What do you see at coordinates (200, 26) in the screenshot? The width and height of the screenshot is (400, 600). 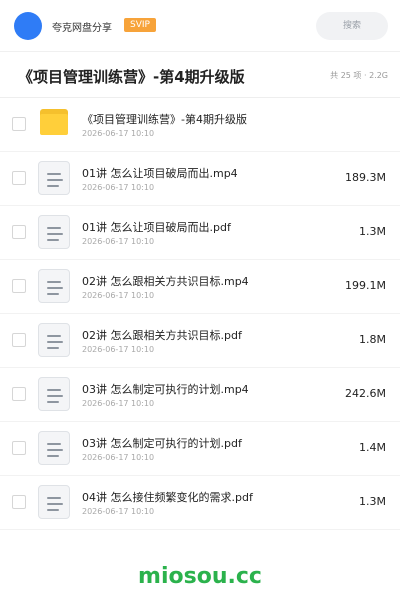 I see `top-header: 夸克网盘分享 SVIP 搜索` at bounding box center [200, 26].